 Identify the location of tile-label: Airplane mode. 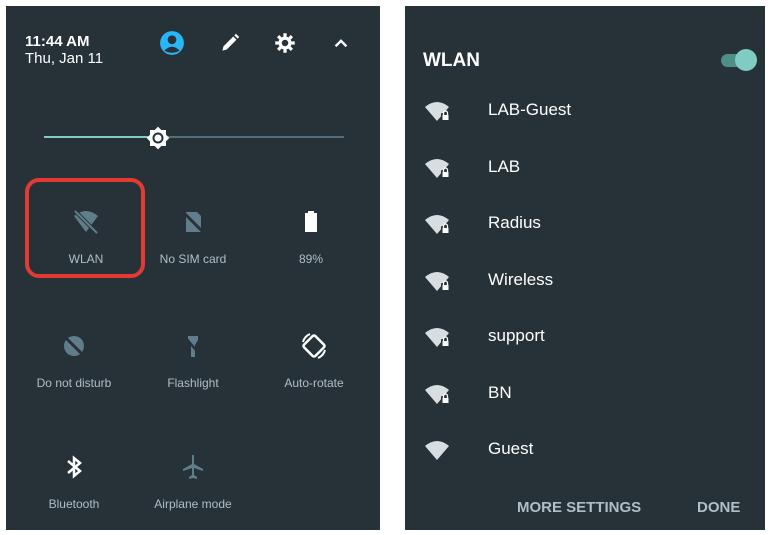
(193, 504).